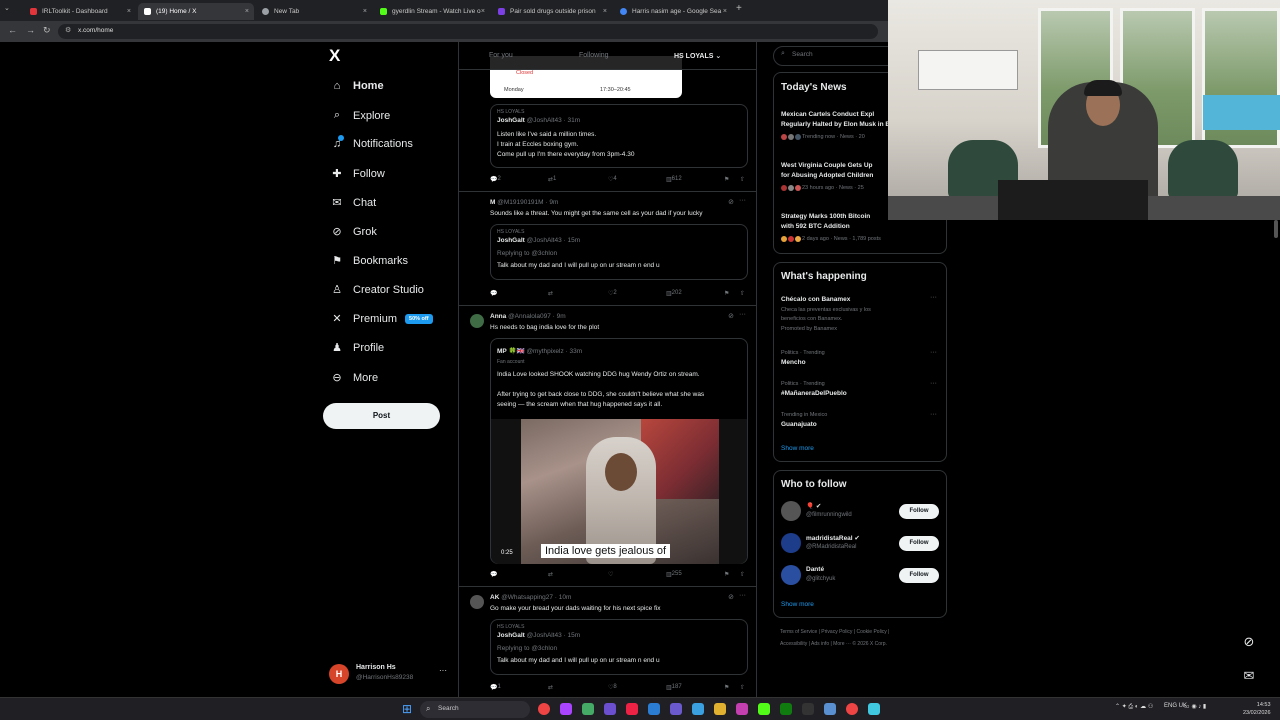 This screenshot has height=720, width=1280. Describe the element at coordinates (501, 55) in the screenshot. I see `tab-for-you: For you` at that location.